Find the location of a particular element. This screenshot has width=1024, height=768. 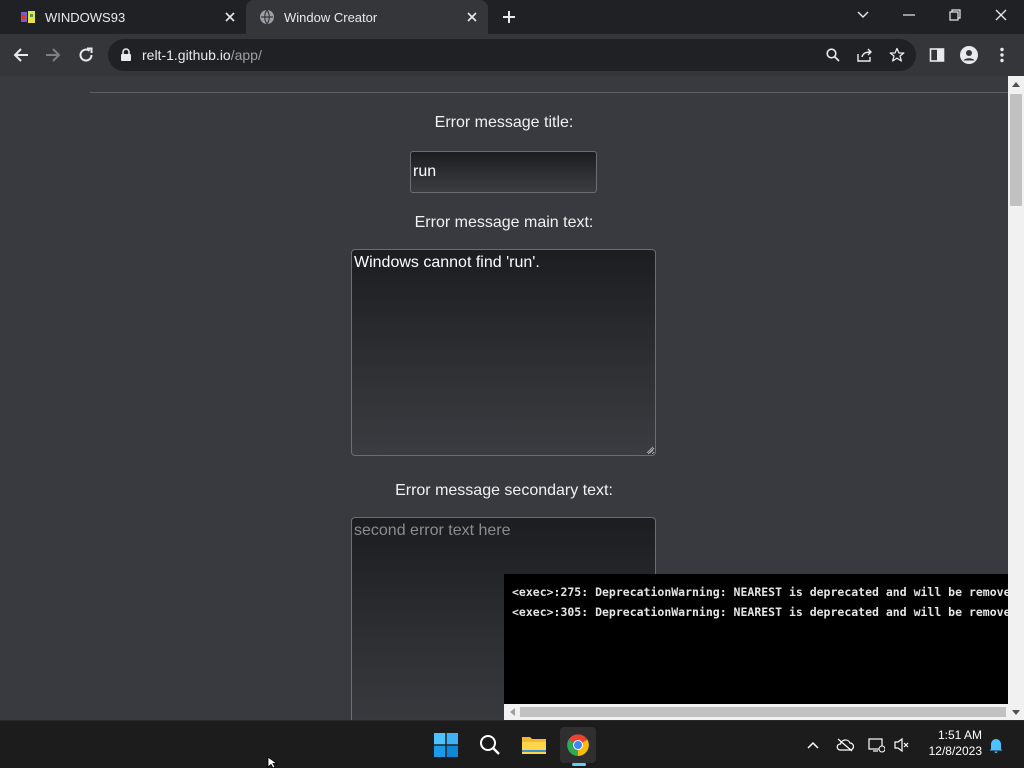

bell-icon is located at coordinates (996, 746).